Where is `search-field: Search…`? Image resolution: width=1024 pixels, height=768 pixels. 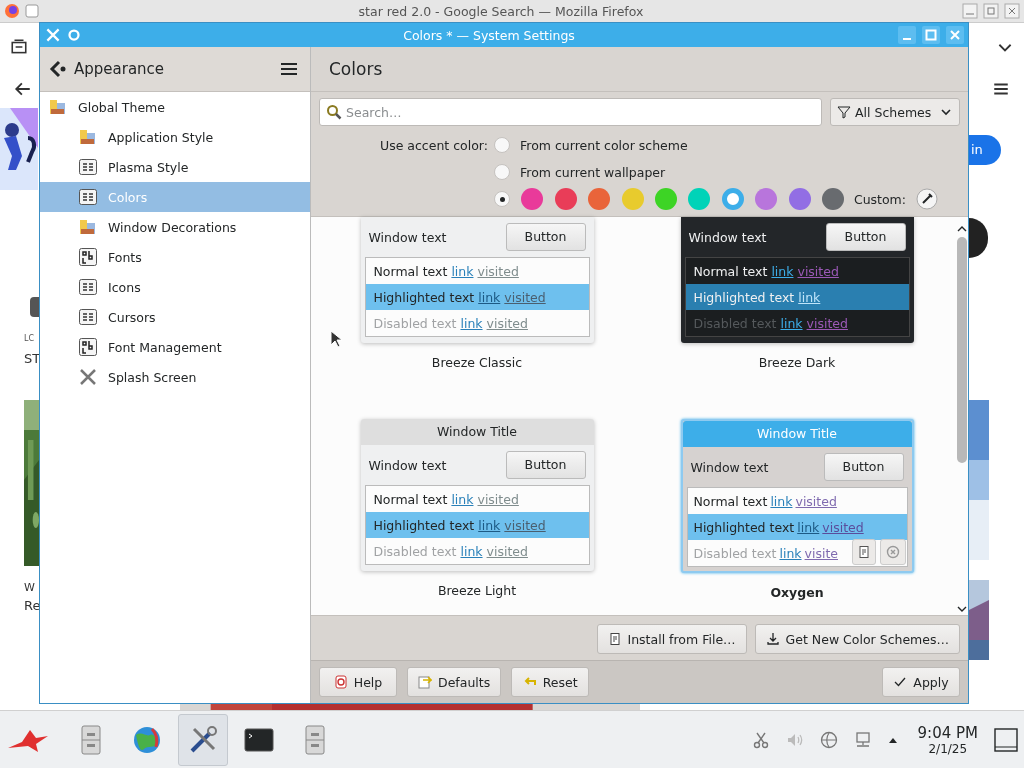
search-field: Search… is located at coordinates (570, 112).